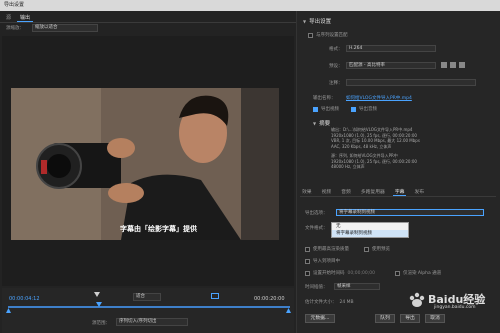  What do you see at coordinates (24, 299) in the screenshot?
I see `current-timecode: 00:00:04:12` at bounding box center [24, 299].